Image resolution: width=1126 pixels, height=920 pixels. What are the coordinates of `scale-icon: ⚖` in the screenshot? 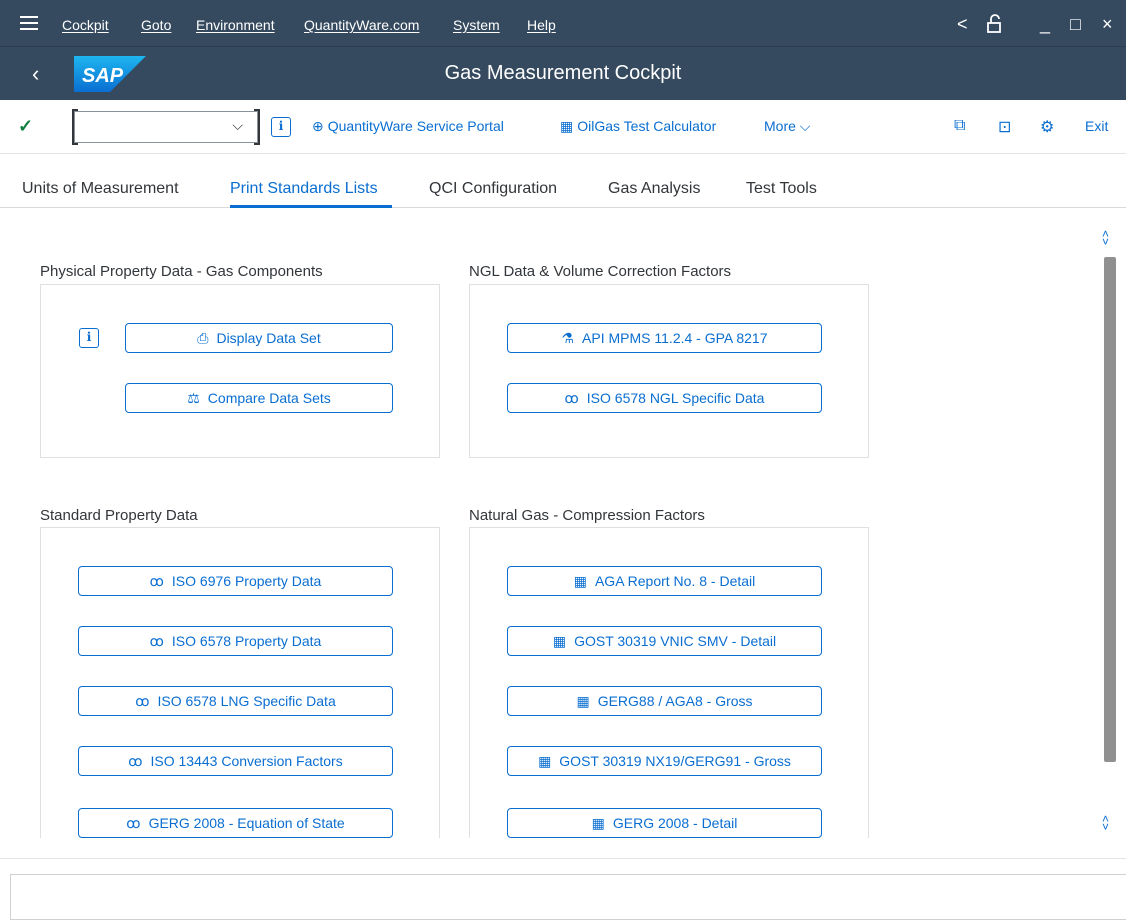 It's located at (193, 398).